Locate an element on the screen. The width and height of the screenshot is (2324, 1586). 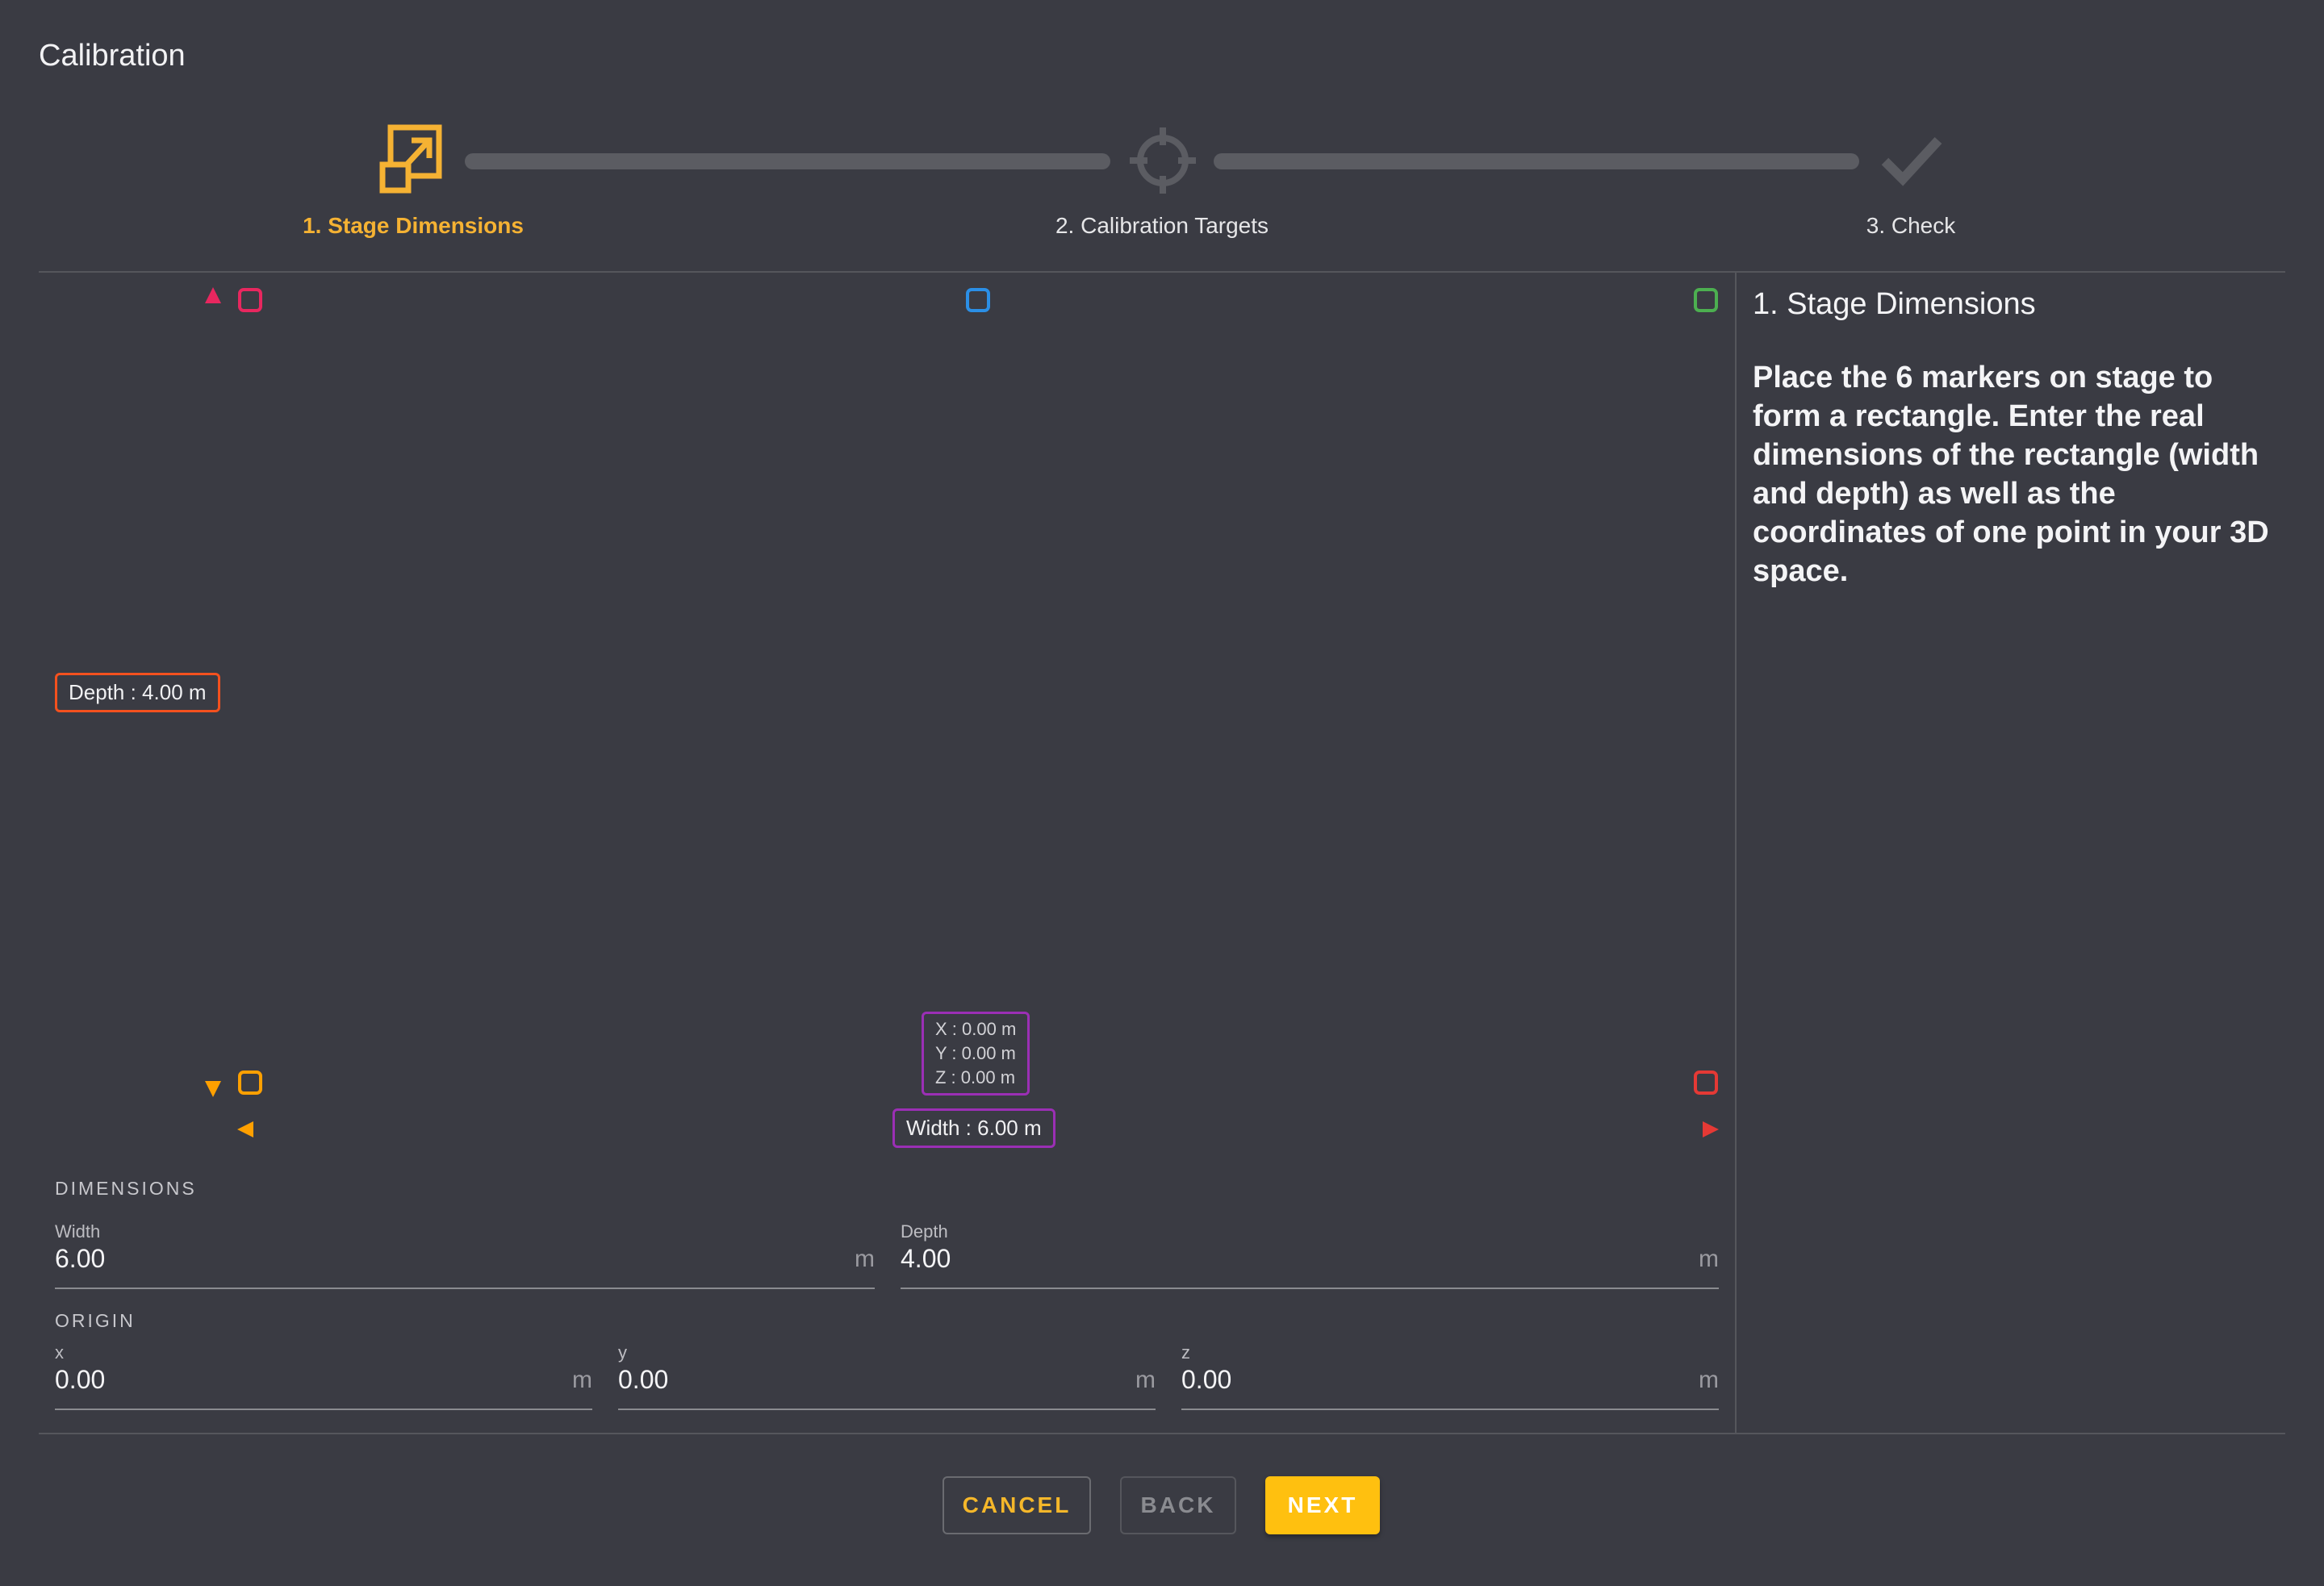
origin-z-unit: m is located at coordinates (1709, 1380).